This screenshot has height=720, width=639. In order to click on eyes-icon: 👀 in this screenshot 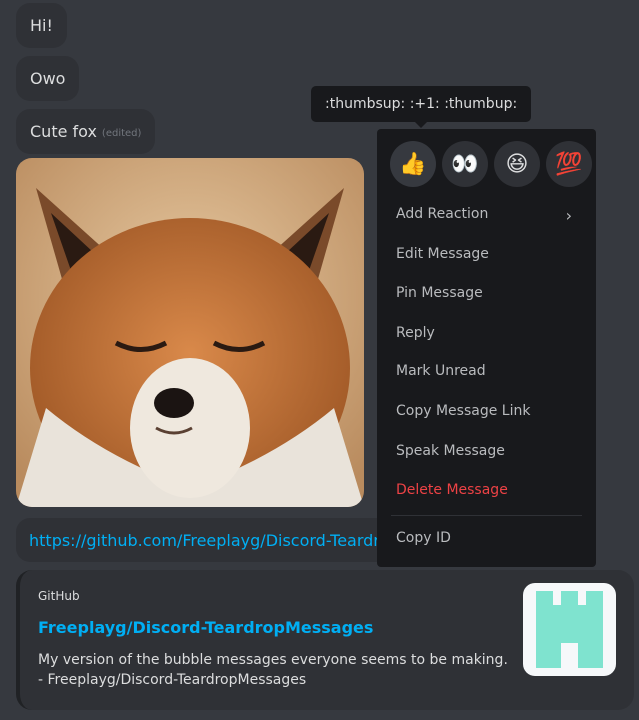, I will do `click(465, 164)`.